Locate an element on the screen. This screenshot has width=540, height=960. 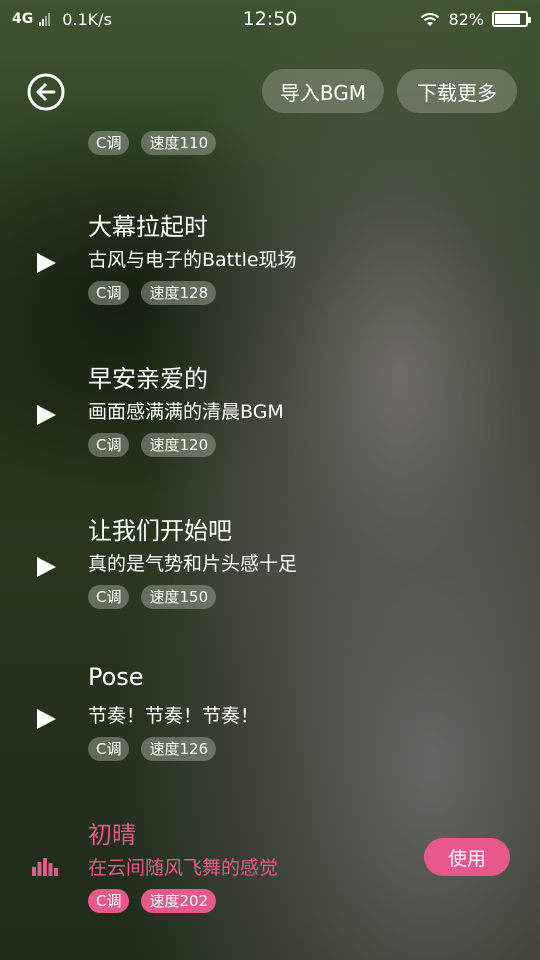
status-right: 82% is located at coordinates (475, 19).